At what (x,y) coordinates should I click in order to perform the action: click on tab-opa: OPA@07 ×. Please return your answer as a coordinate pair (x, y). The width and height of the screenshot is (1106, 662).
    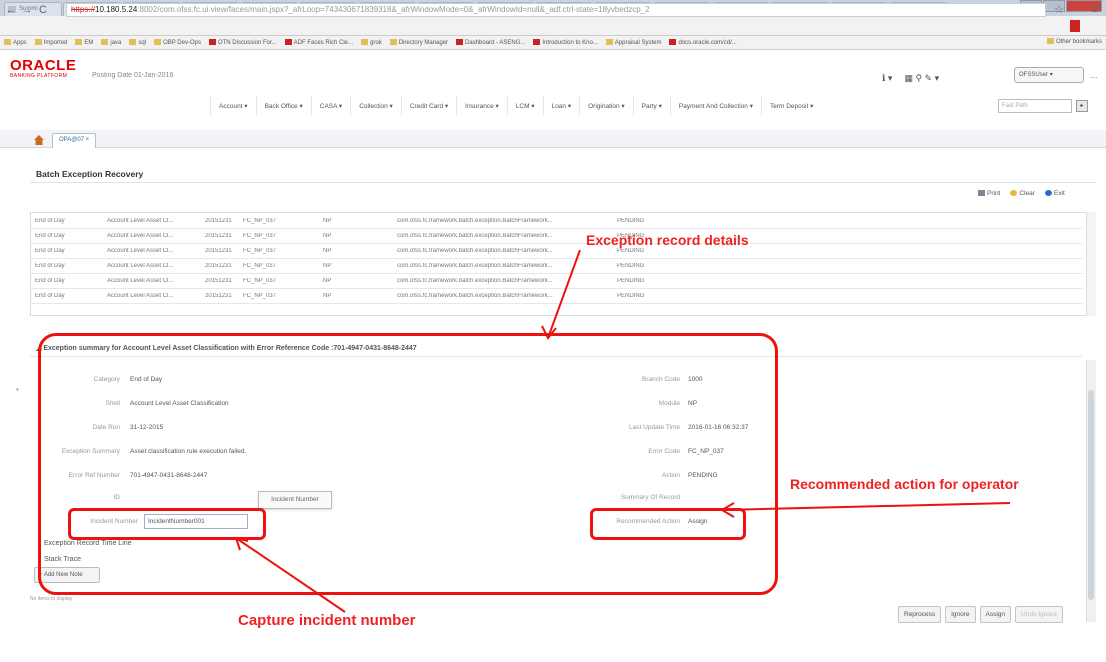
    Looking at the image, I should click on (74, 140).